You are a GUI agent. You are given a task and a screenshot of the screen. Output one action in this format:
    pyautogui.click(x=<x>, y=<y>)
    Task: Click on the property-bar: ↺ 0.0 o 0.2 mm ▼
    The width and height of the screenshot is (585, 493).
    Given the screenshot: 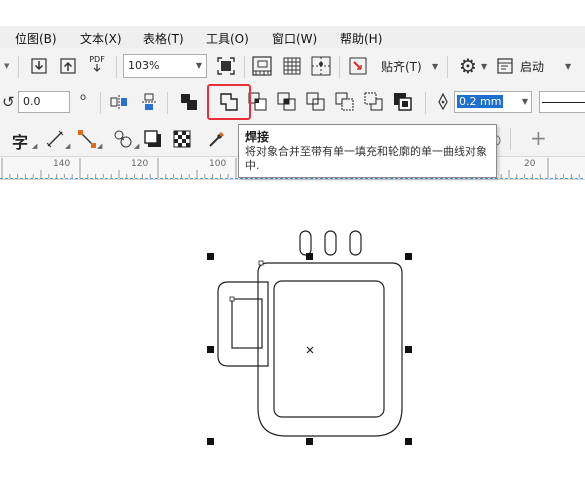 What is the action you would take?
    pyautogui.click(x=292, y=104)
    